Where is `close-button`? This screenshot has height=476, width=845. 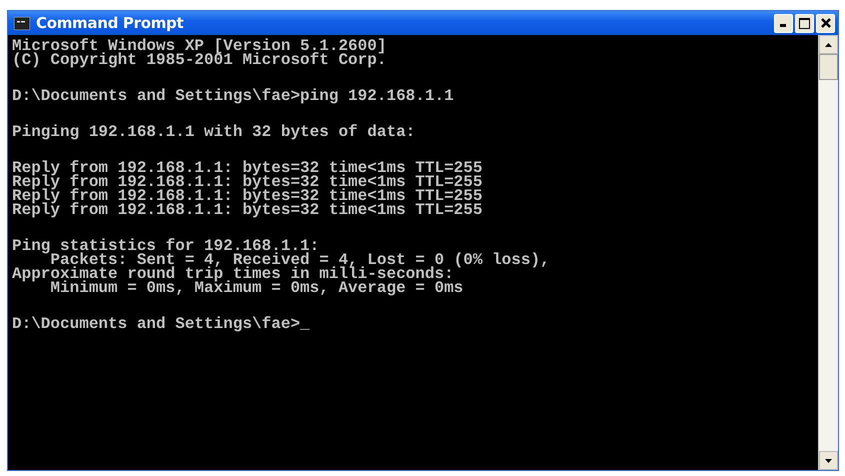 close-button is located at coordinates (825, 23).